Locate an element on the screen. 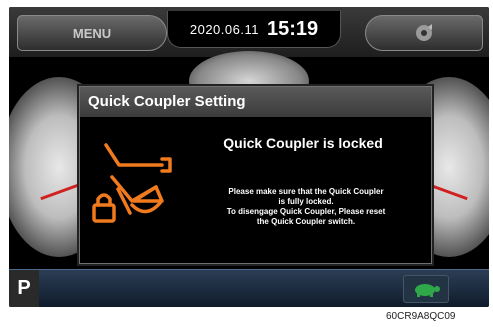 The width and height of the screenshot is (493, 327). quick-coupler-lock-icon is located at coordinates (132, 183).